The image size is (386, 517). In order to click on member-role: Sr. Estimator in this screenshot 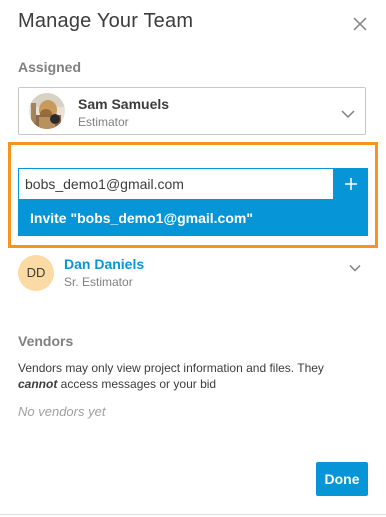, I will do `click(98, 282)`.